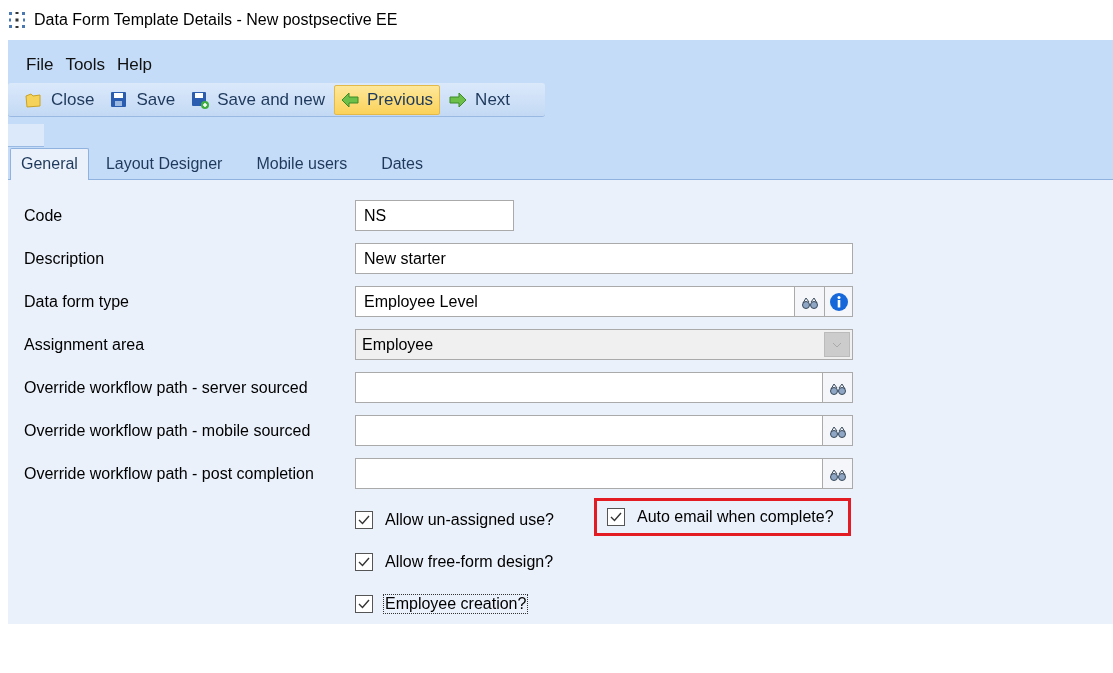 This screenshot has width=1113, height=673. I want to click on window-title: Data Form Template Details - New postpsective EE, so click(216, 20).